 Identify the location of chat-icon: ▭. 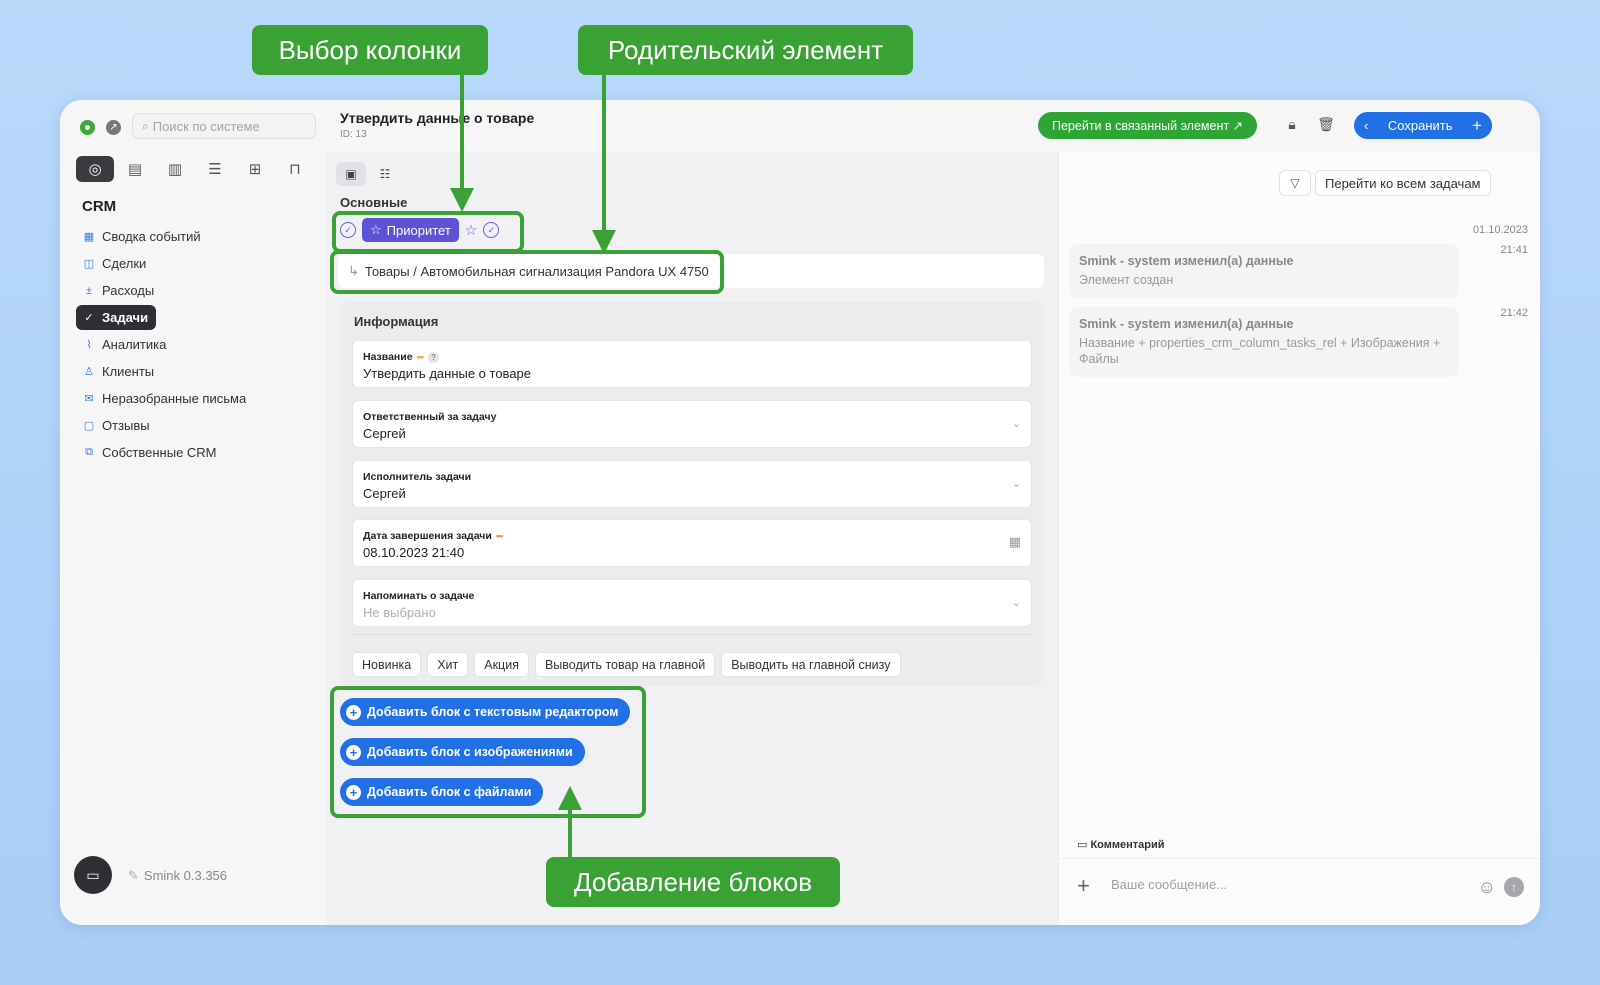
(93, 874).